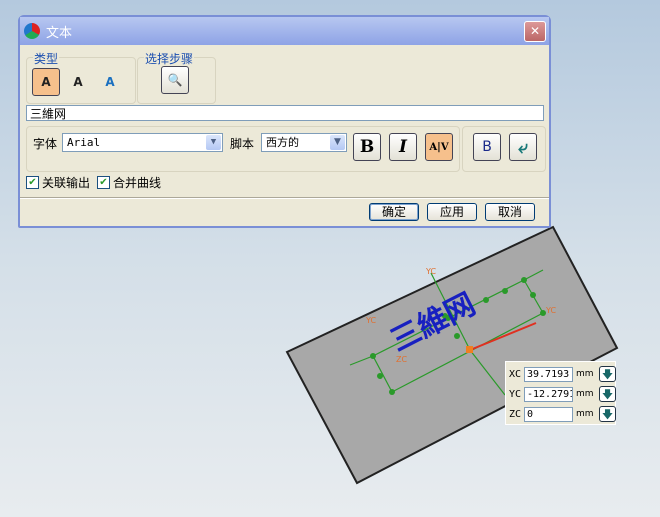 The image size is (660, 517). What do you see at coordinates (548, 414) in the screenshot?
I see `zc-input: 0` at bounding box center [548, 414].